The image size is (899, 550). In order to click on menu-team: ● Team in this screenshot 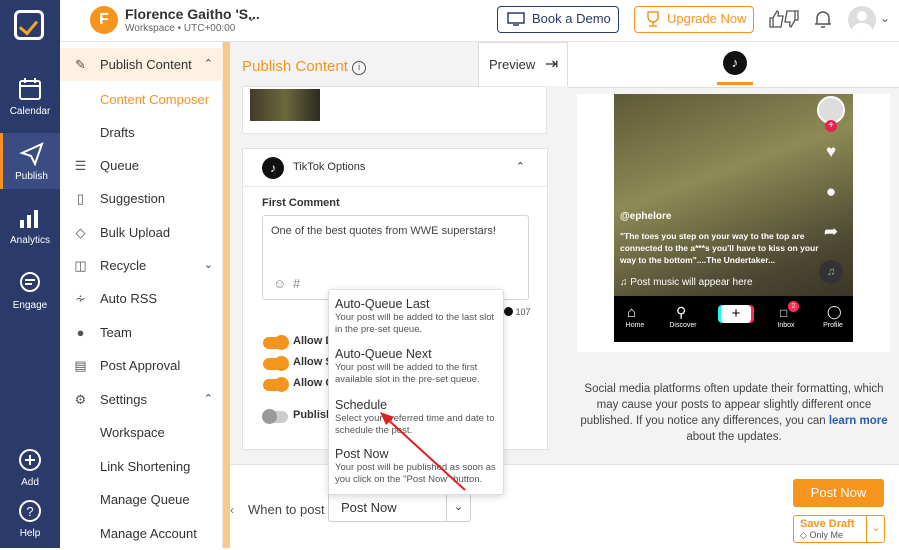, I will do `click(141, 332)`.